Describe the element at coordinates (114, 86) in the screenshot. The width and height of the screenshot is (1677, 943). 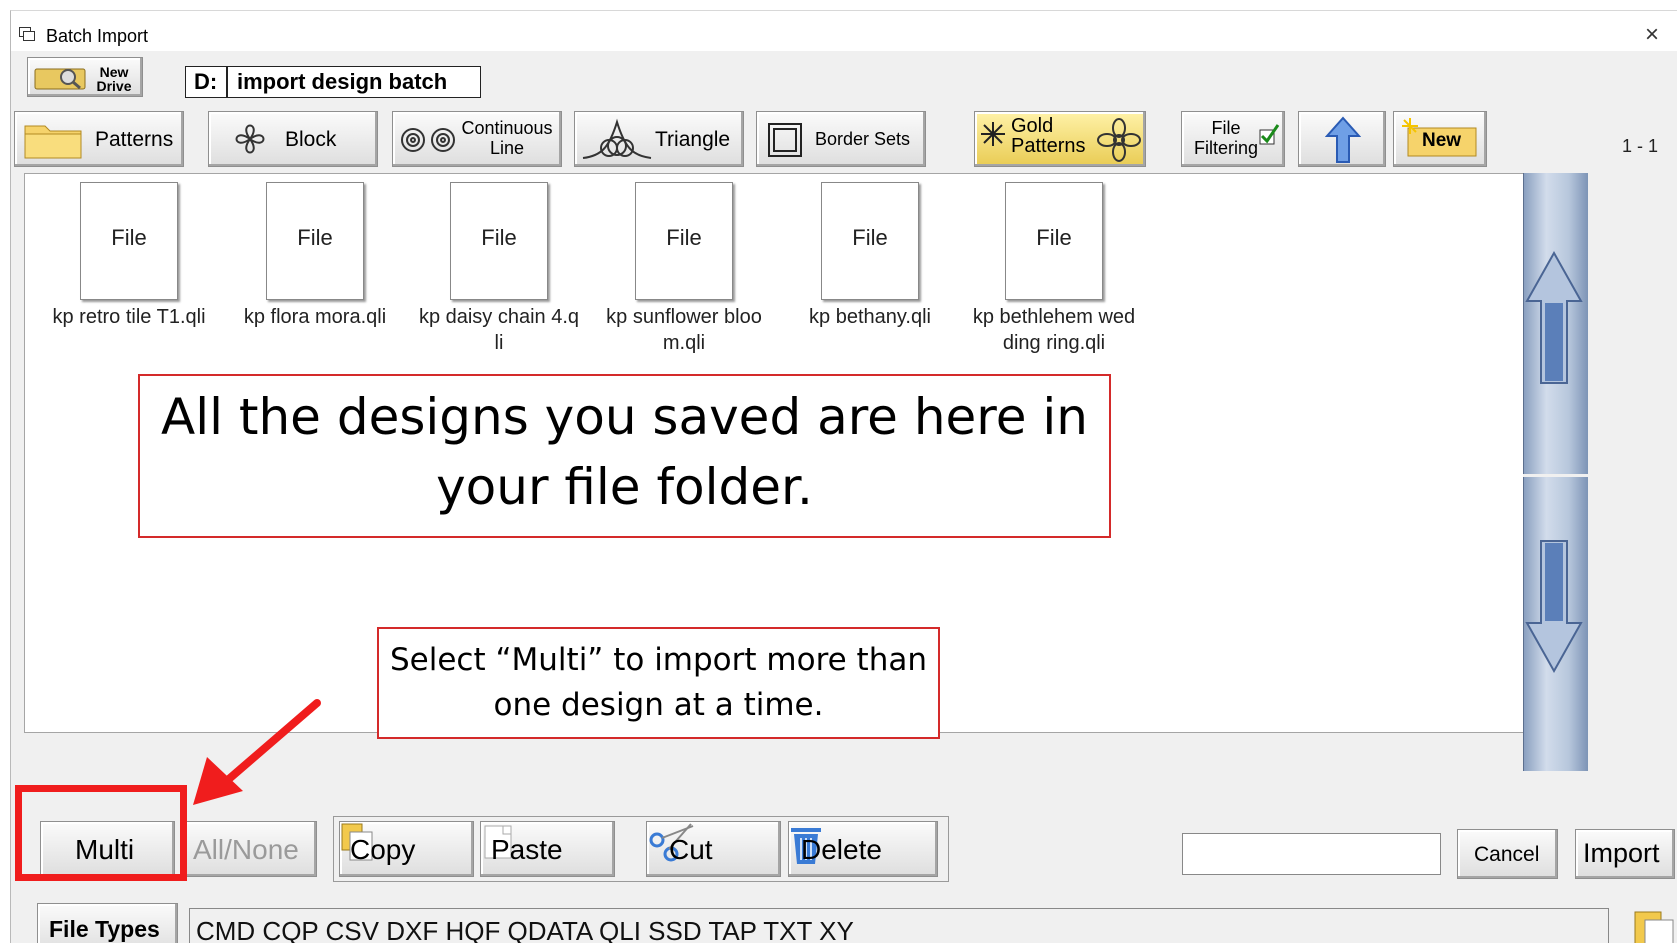
I see `new-drive-label-line2: Drive` at that location.